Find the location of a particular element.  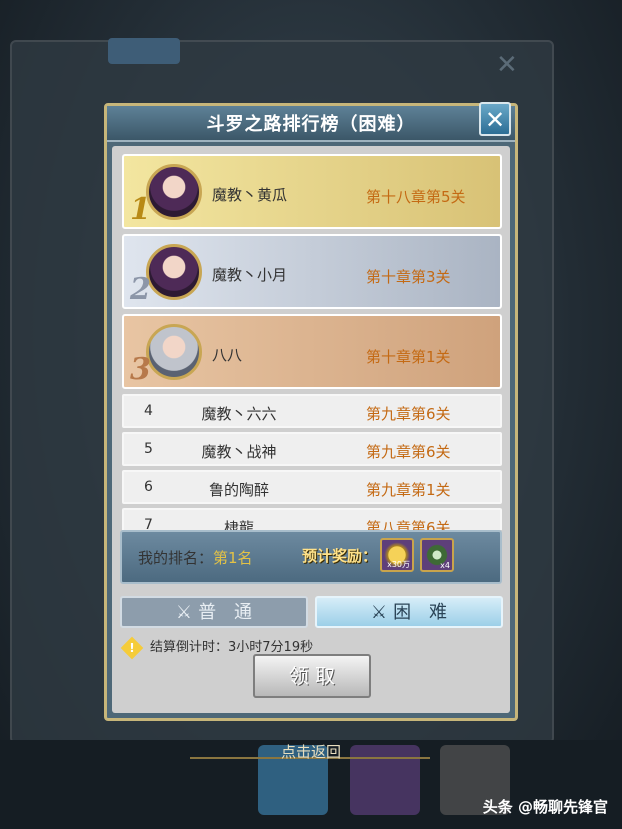

list-rank: 6 is located at coordinates (148, 487).